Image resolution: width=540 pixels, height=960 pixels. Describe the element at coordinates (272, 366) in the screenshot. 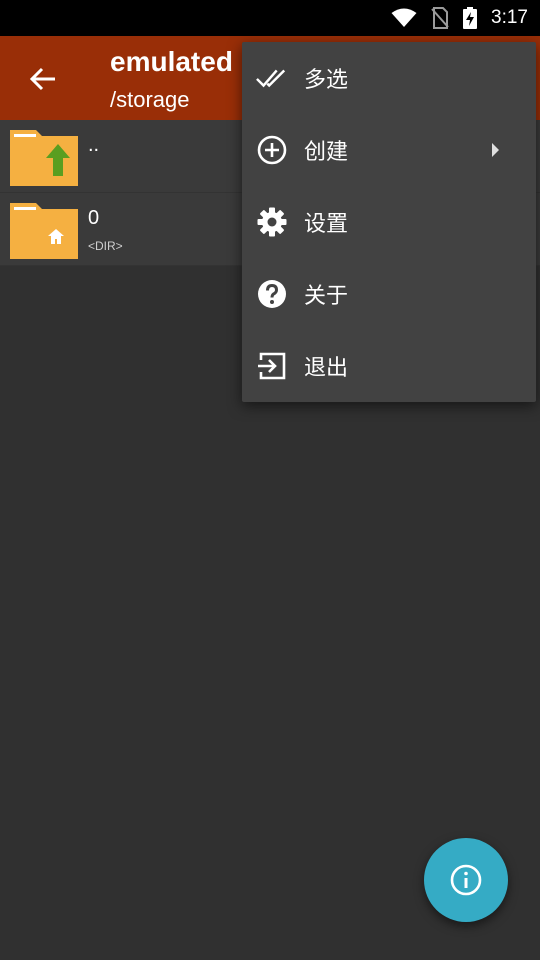

I see `exit-icon` at that location.